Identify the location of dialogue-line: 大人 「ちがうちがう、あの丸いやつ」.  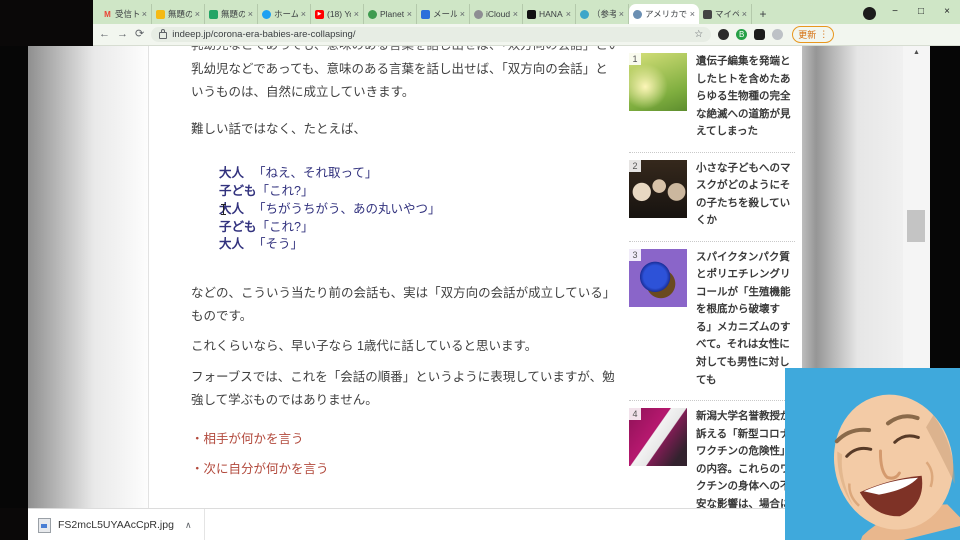
(417, 210).